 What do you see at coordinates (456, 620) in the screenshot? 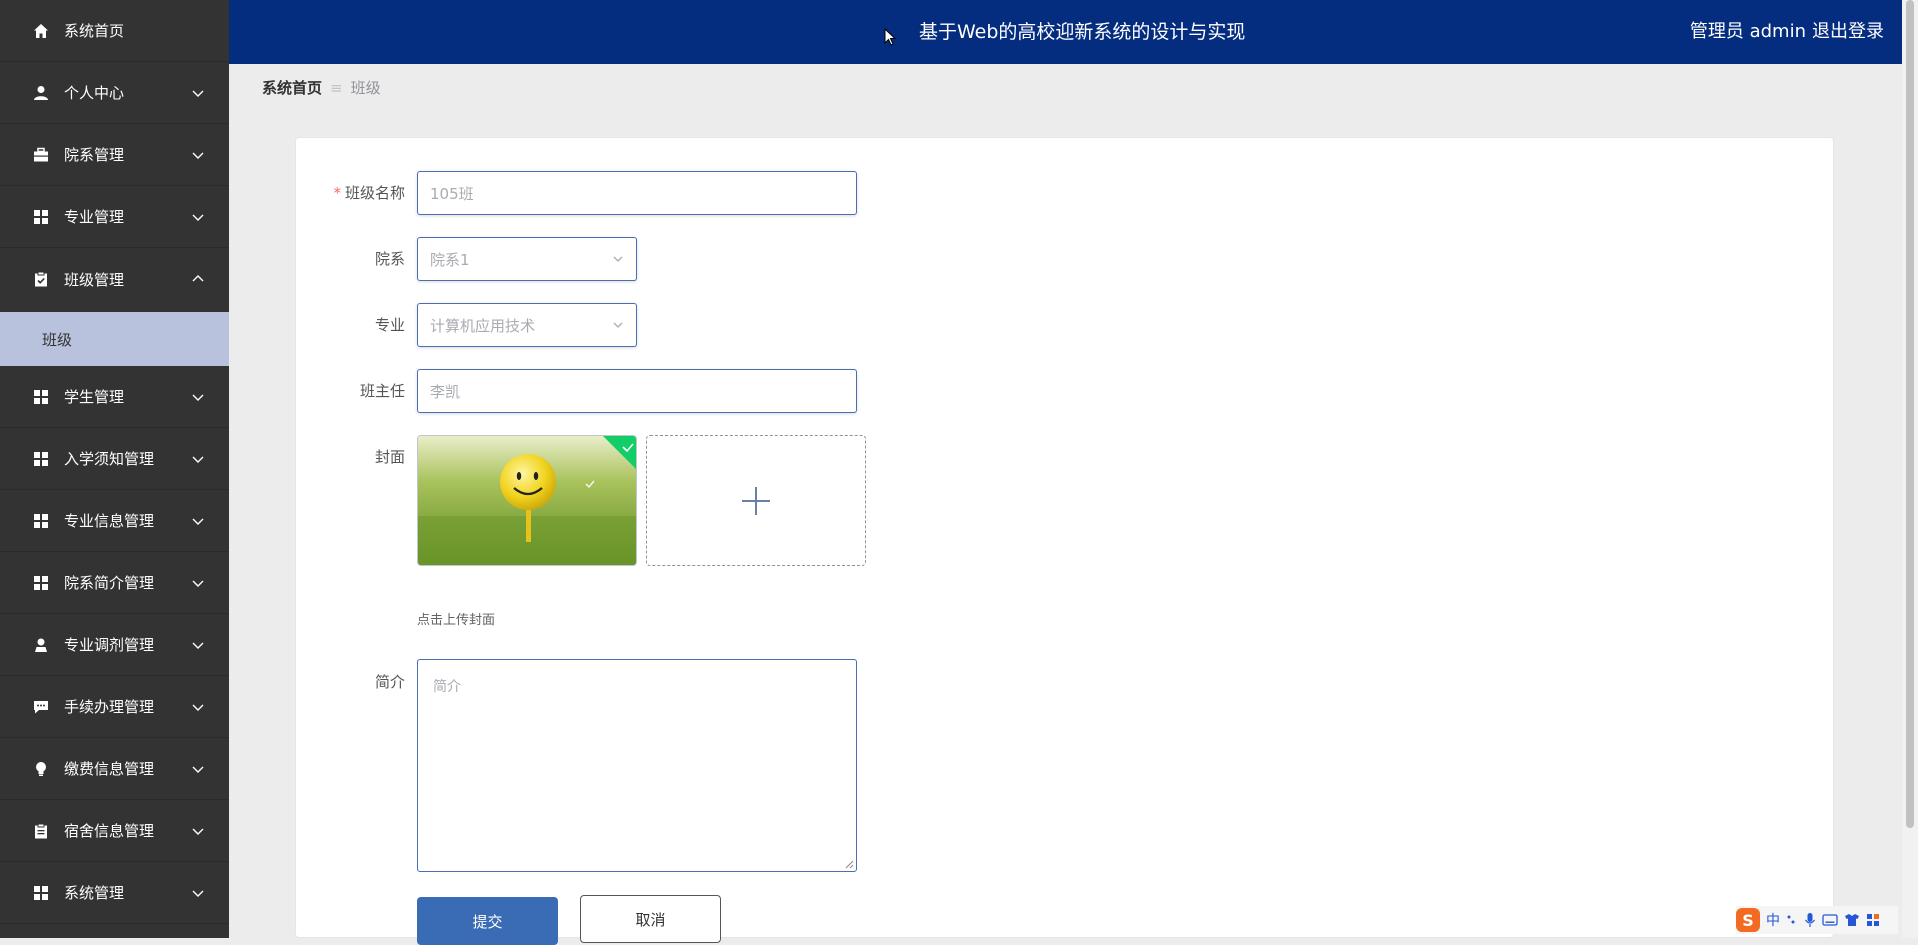
I see `upload-hint: 点击上传封面` at bounding box center [456, 620].